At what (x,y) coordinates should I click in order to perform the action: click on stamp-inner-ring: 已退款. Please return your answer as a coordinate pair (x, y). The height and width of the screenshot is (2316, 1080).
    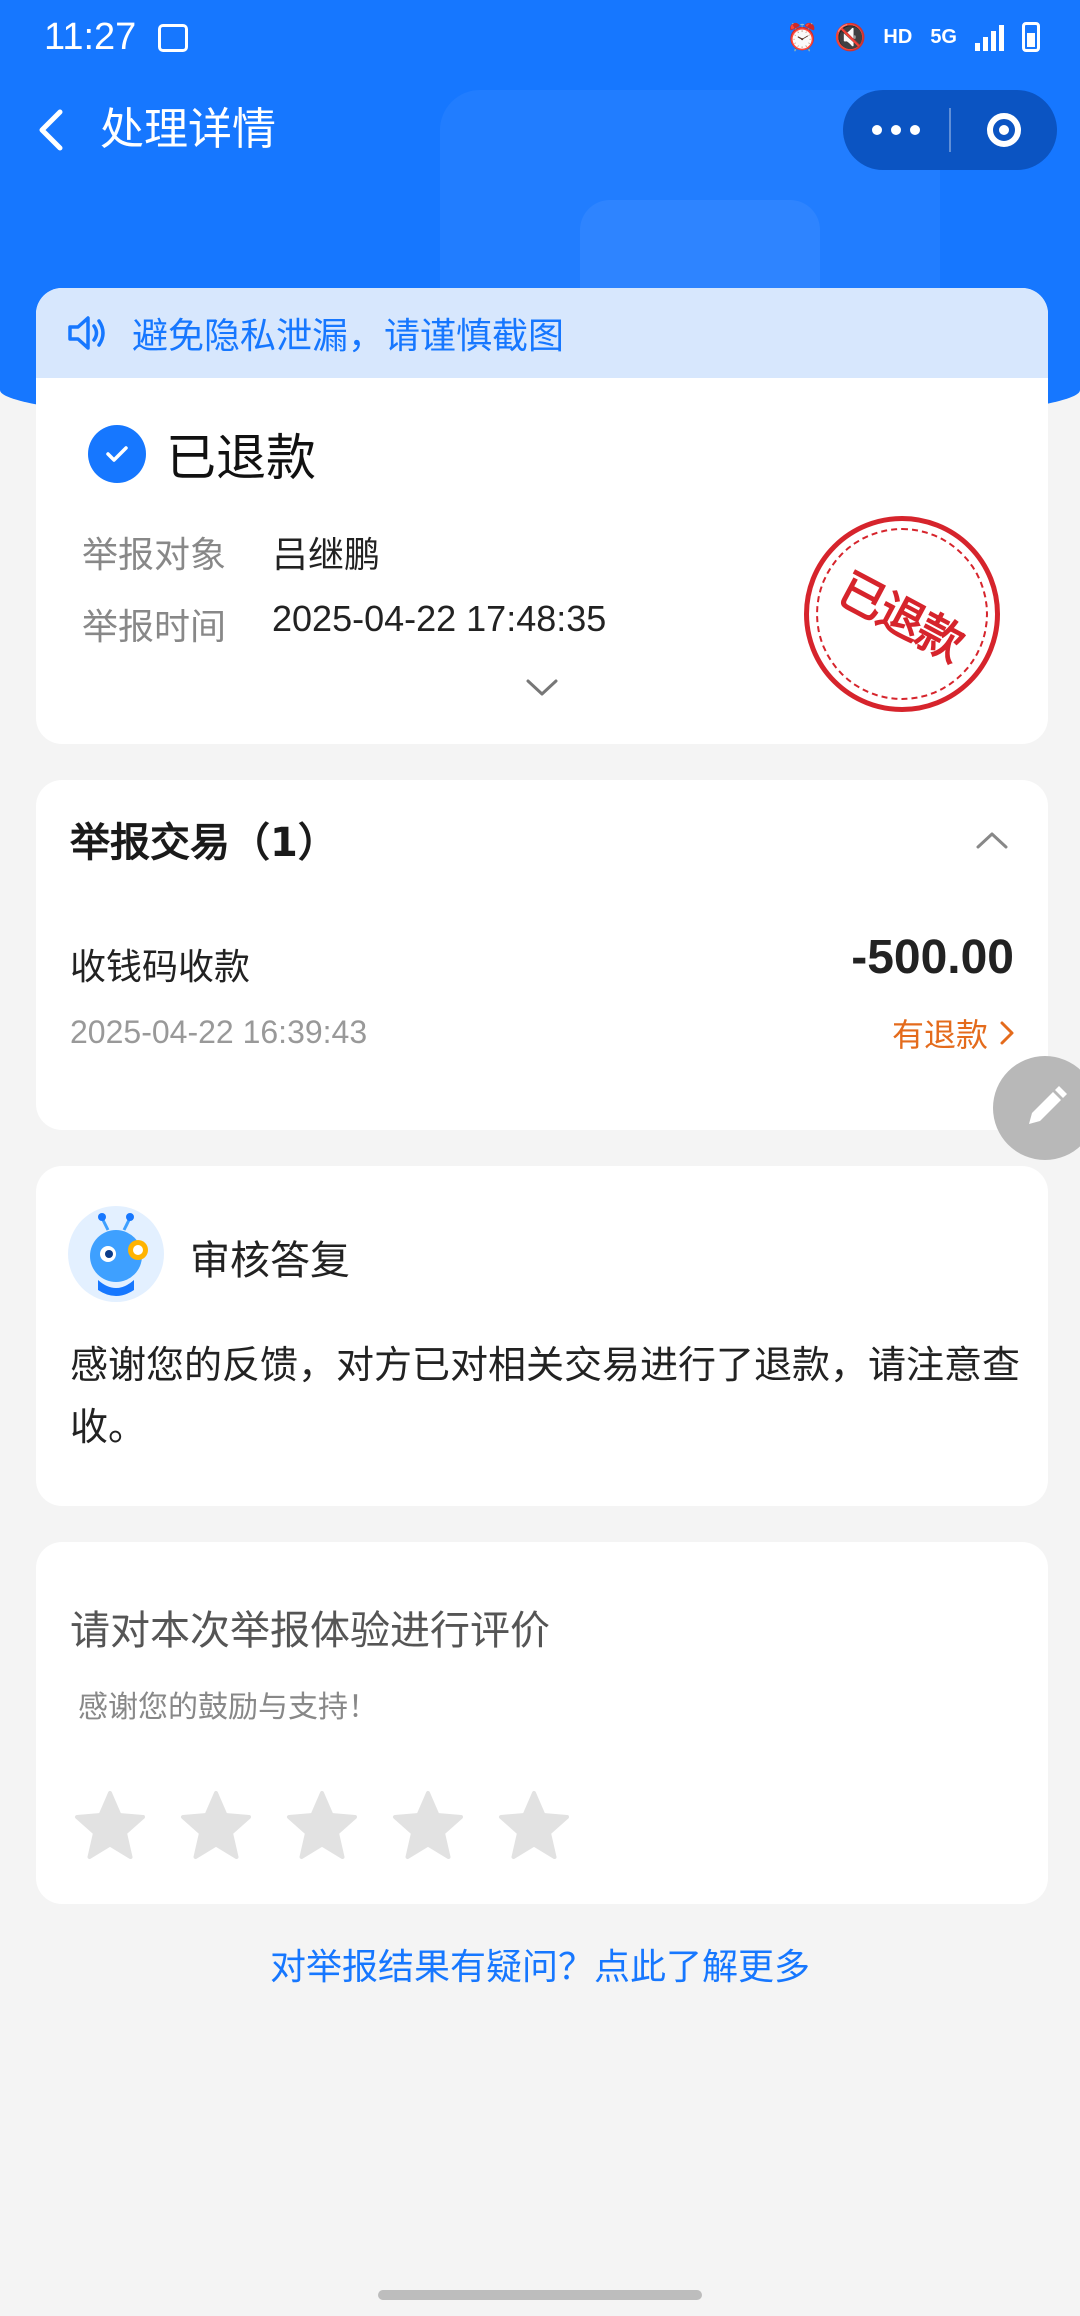
    Looking at the image, I should click on (902, 614).